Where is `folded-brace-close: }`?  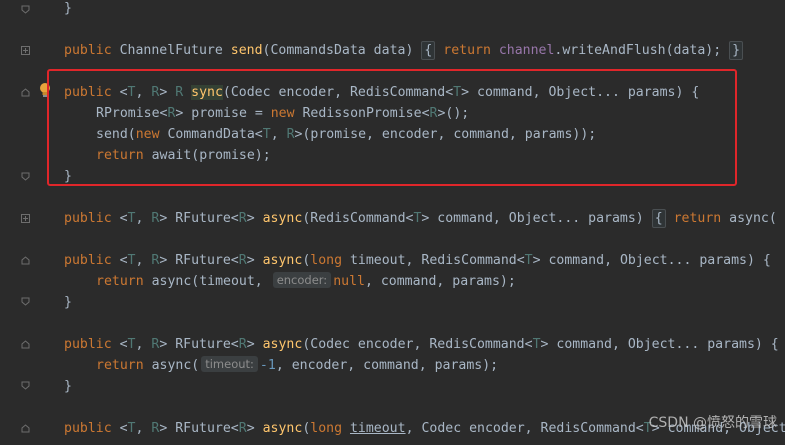 folded-brace-close: } is located at coordinates (736, 50).